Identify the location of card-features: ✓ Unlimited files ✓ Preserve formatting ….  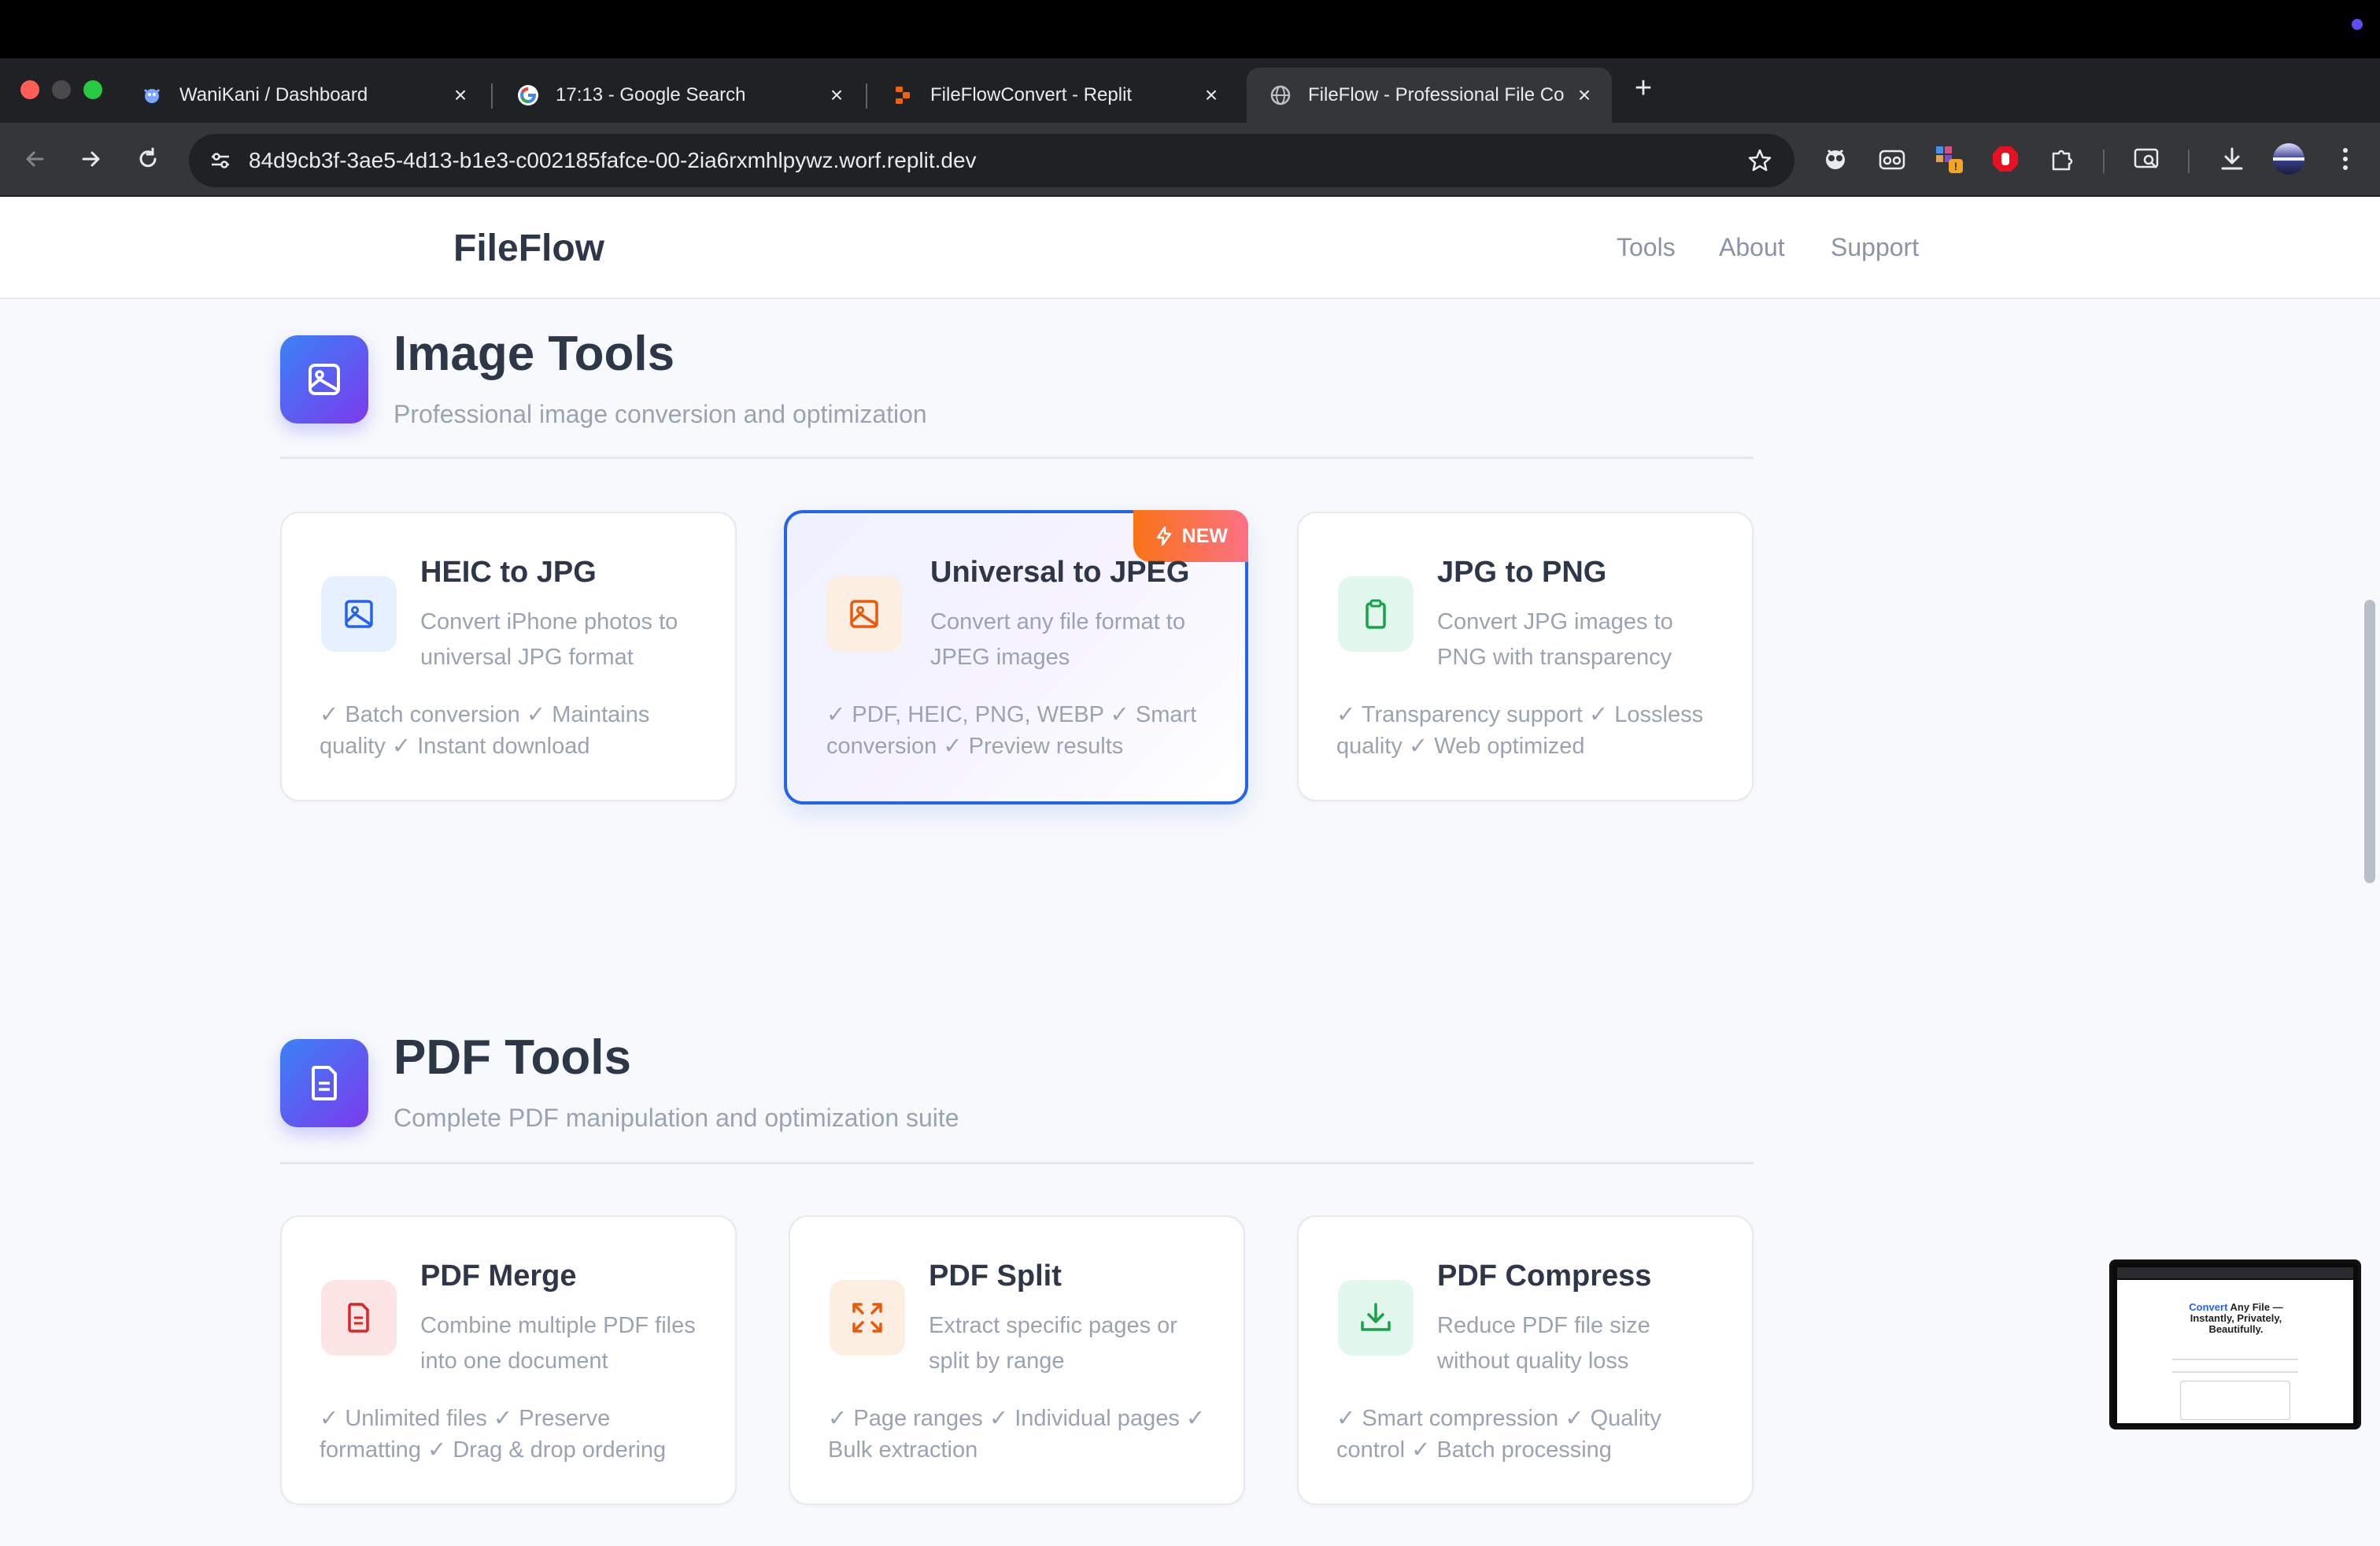
(493, 1434).